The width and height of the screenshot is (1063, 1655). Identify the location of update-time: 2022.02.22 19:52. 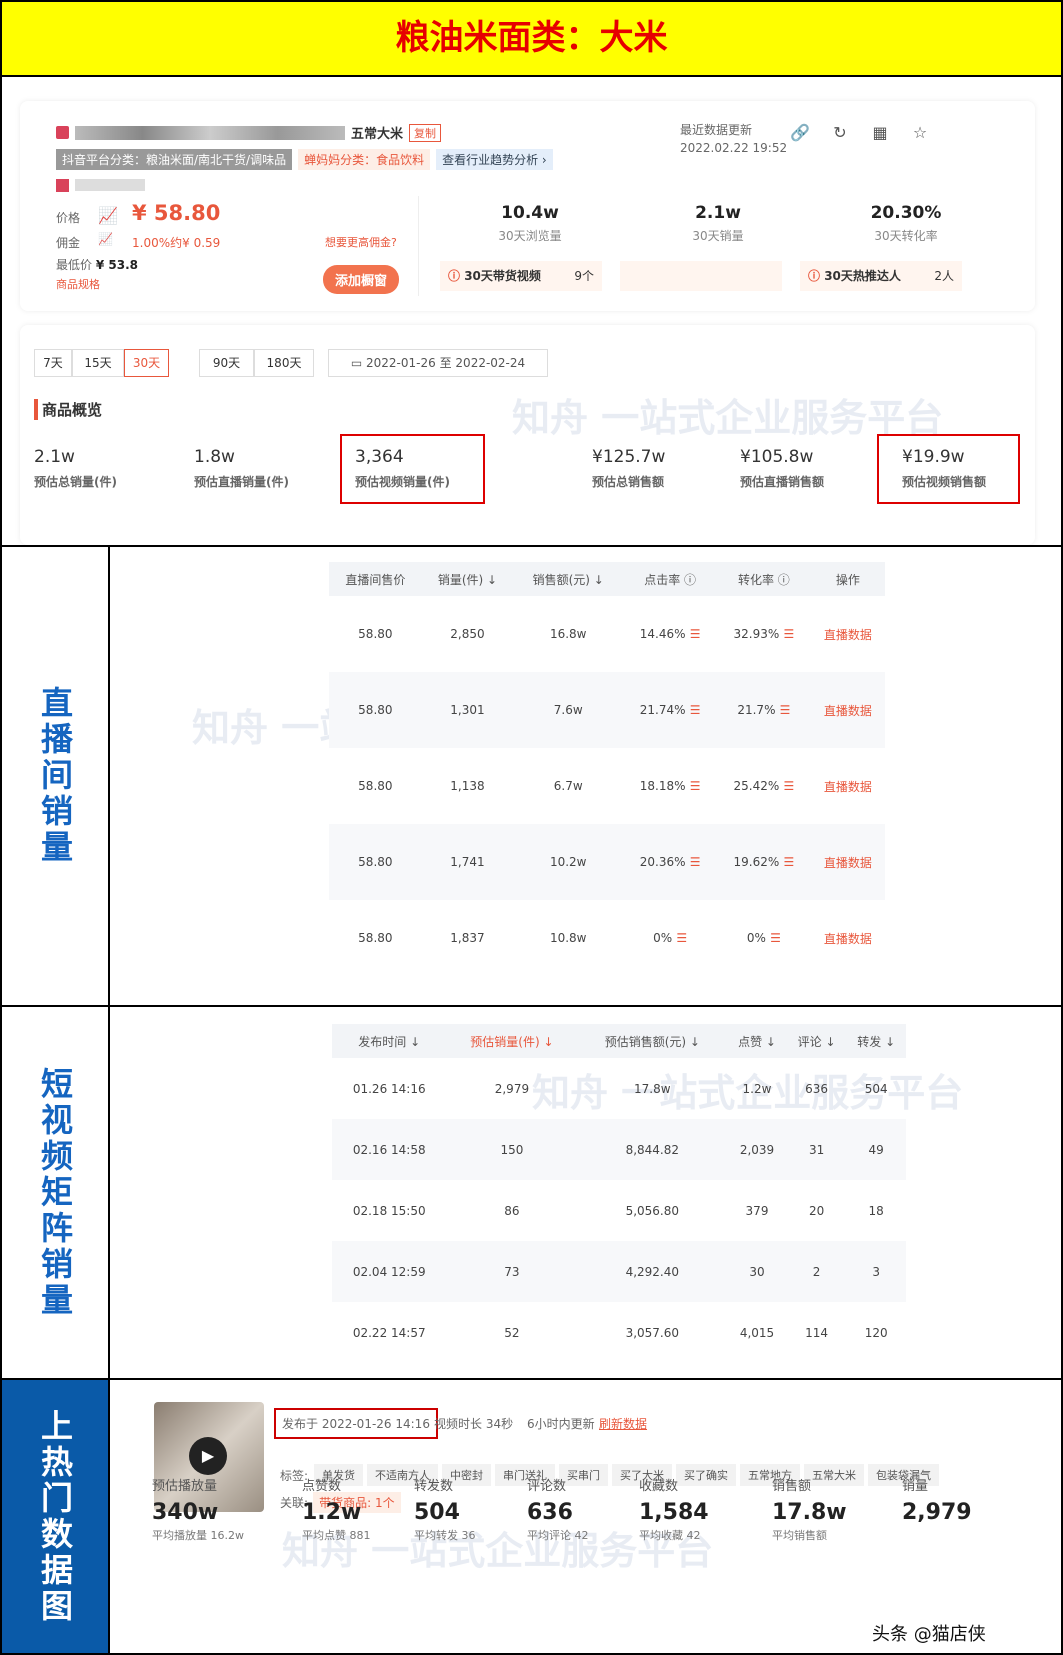
(734, 148).